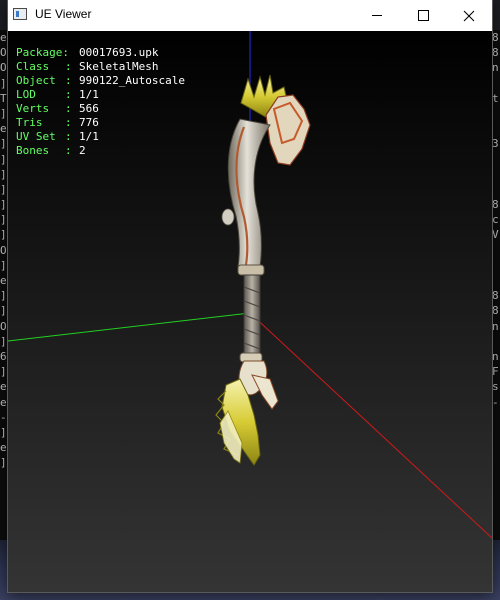 The image size is (500, 600). Describe the element at coordinates (3, 417) in the screenshot. I see `console-left-line: -` at that location.